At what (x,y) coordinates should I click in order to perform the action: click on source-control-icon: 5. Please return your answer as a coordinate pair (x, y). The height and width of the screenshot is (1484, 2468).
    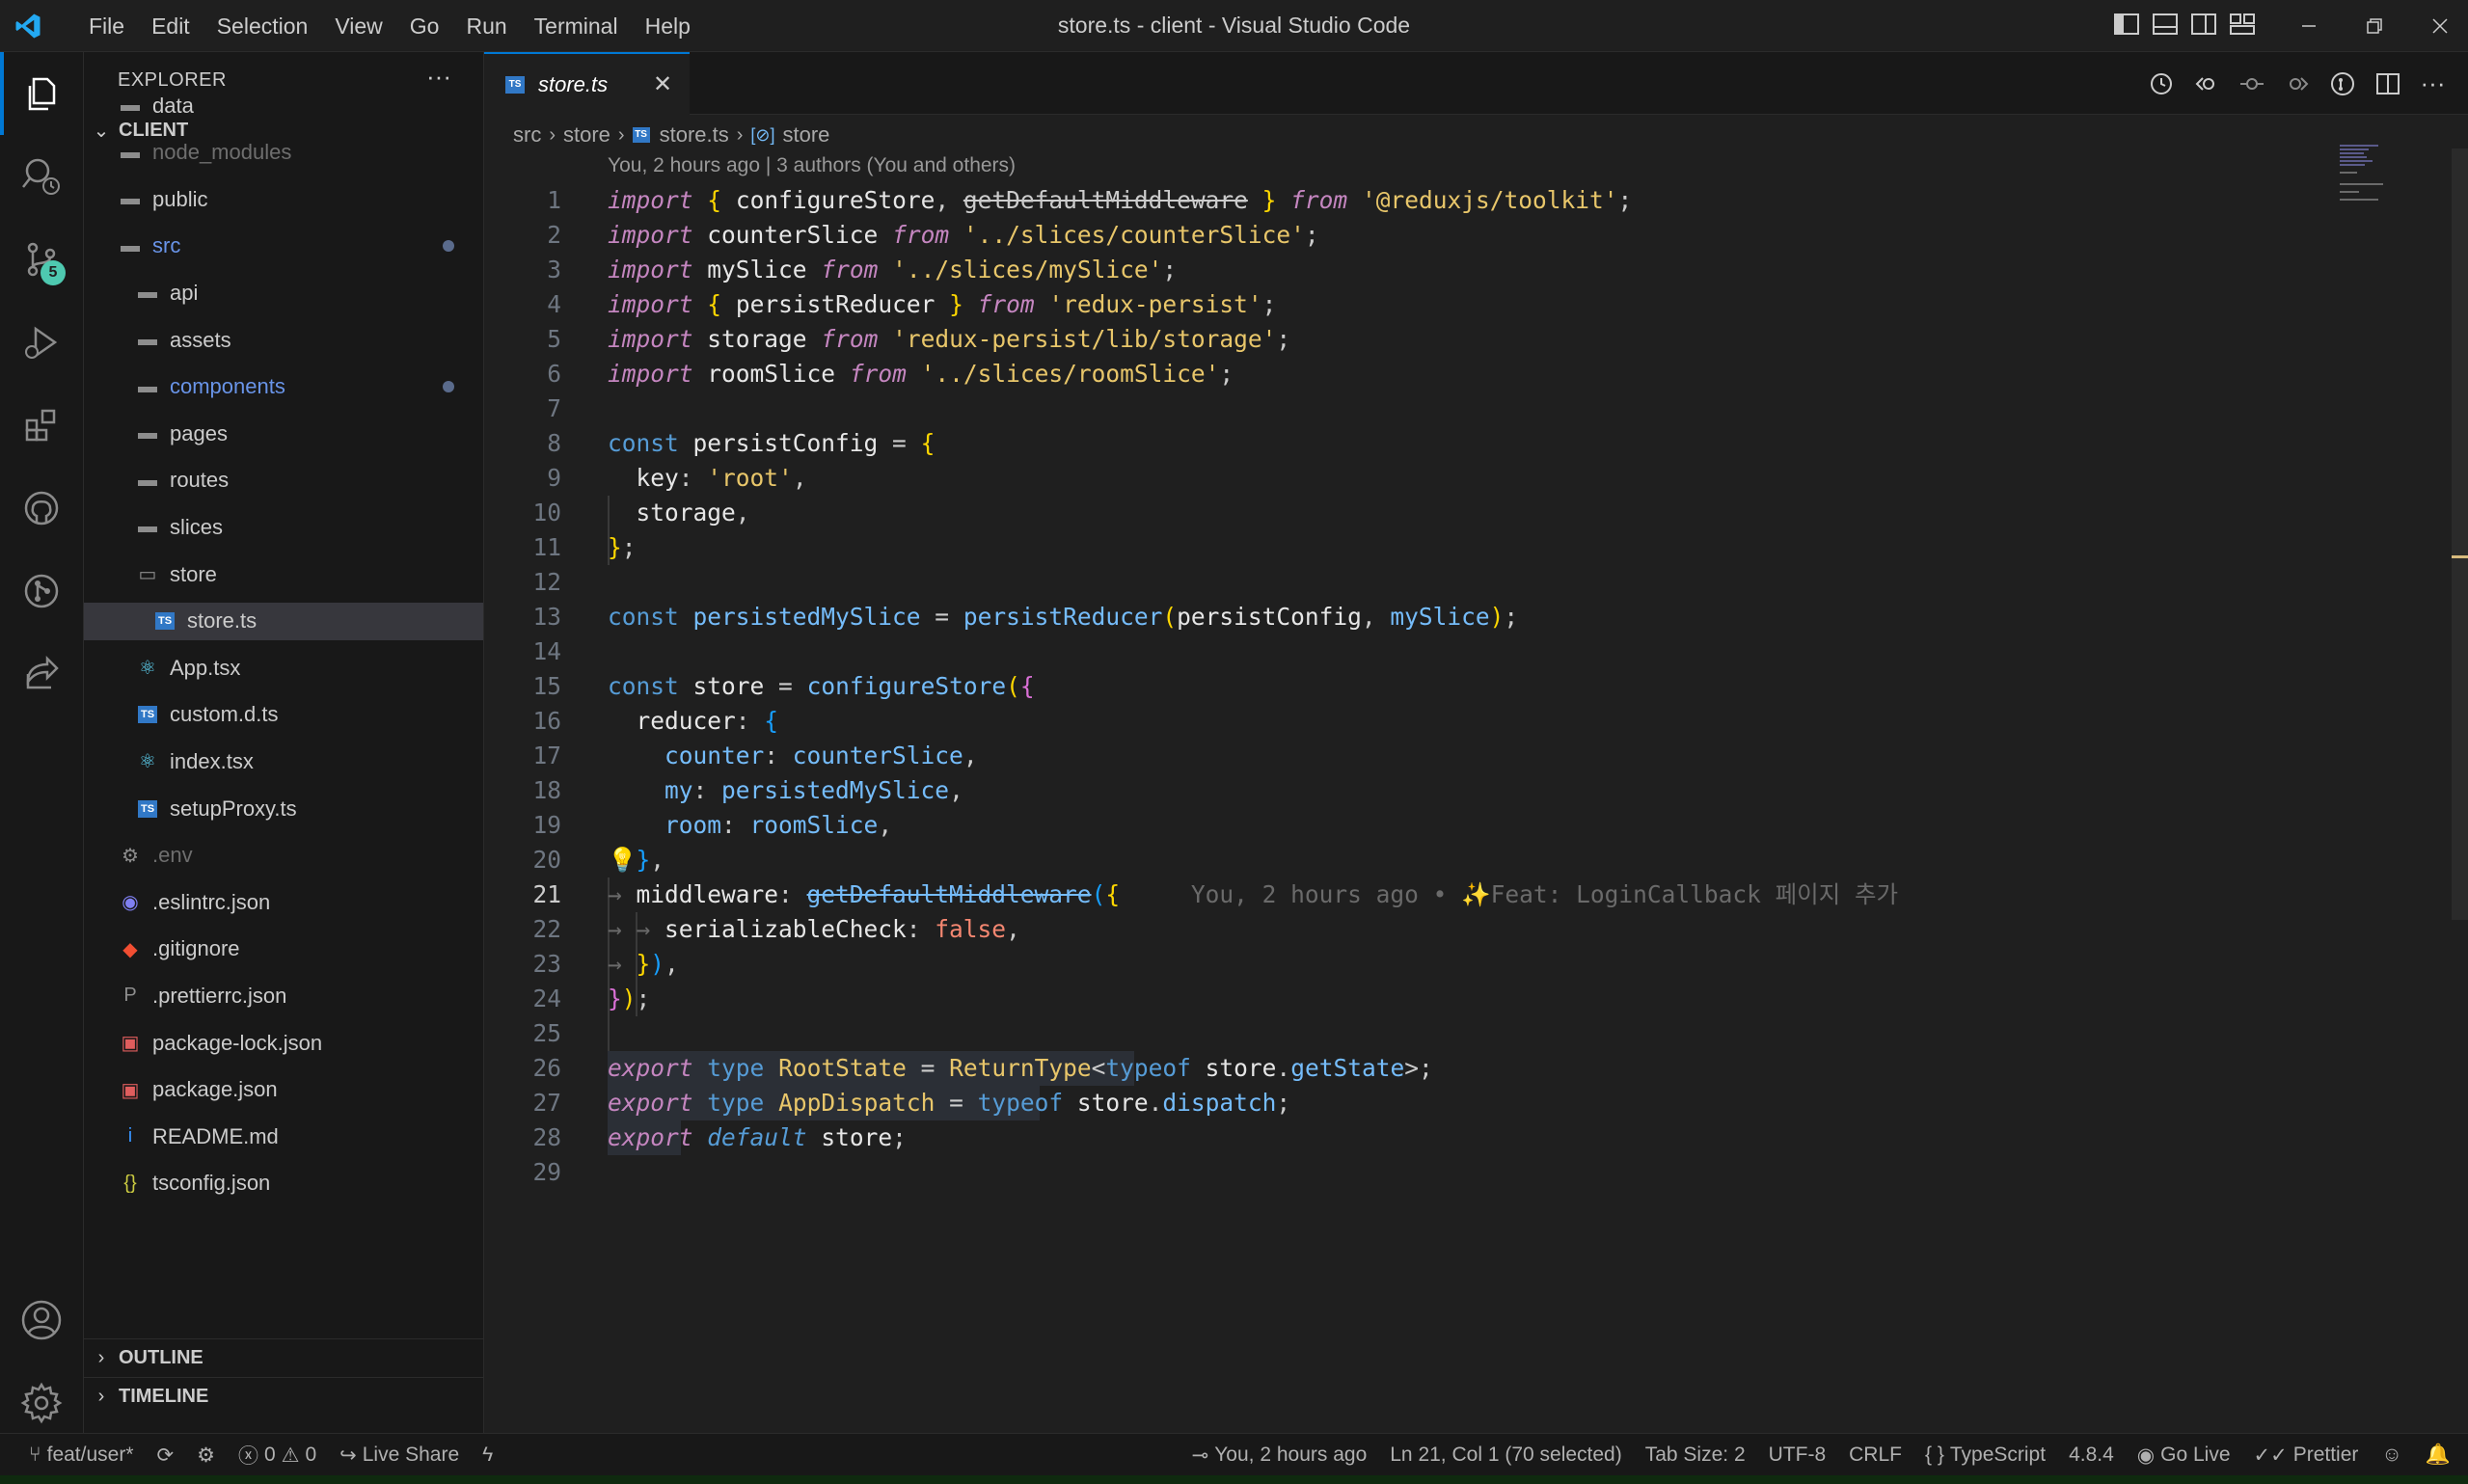
    Looking at the image, I should click on (41, 259).